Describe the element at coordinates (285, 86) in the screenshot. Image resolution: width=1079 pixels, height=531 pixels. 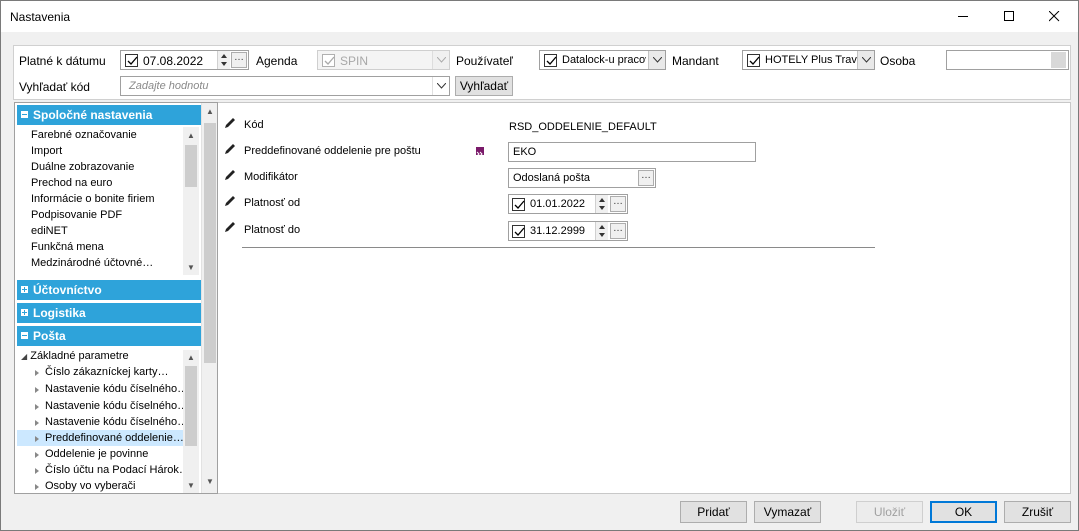
I see `vyhladat-input: Zadajte hodnotu` at that location.